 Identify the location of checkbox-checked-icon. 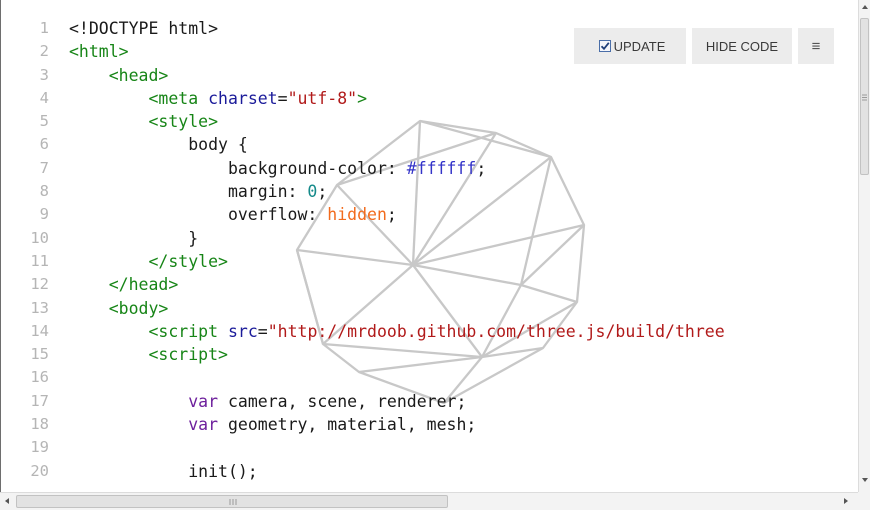
(604, 46).